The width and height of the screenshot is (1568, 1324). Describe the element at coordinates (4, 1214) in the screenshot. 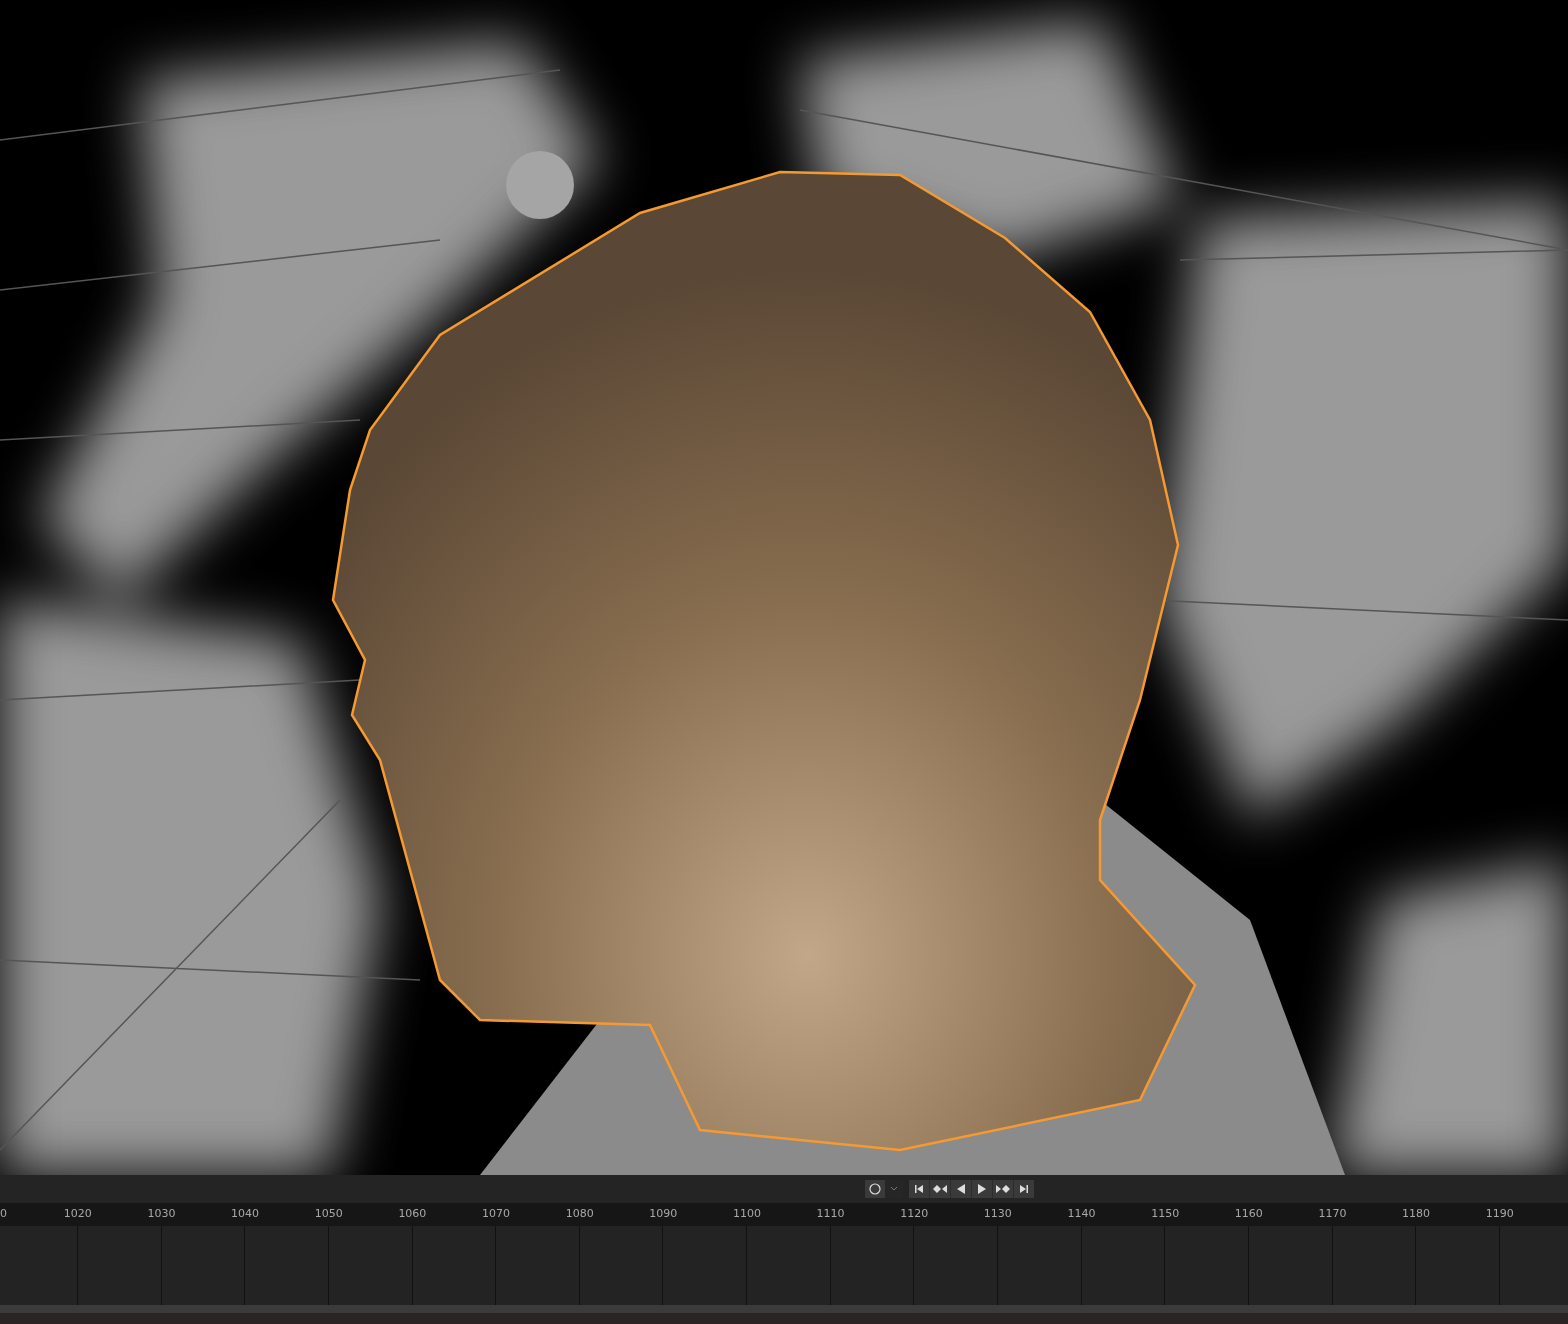

I see `frame-number: 0` at that location.